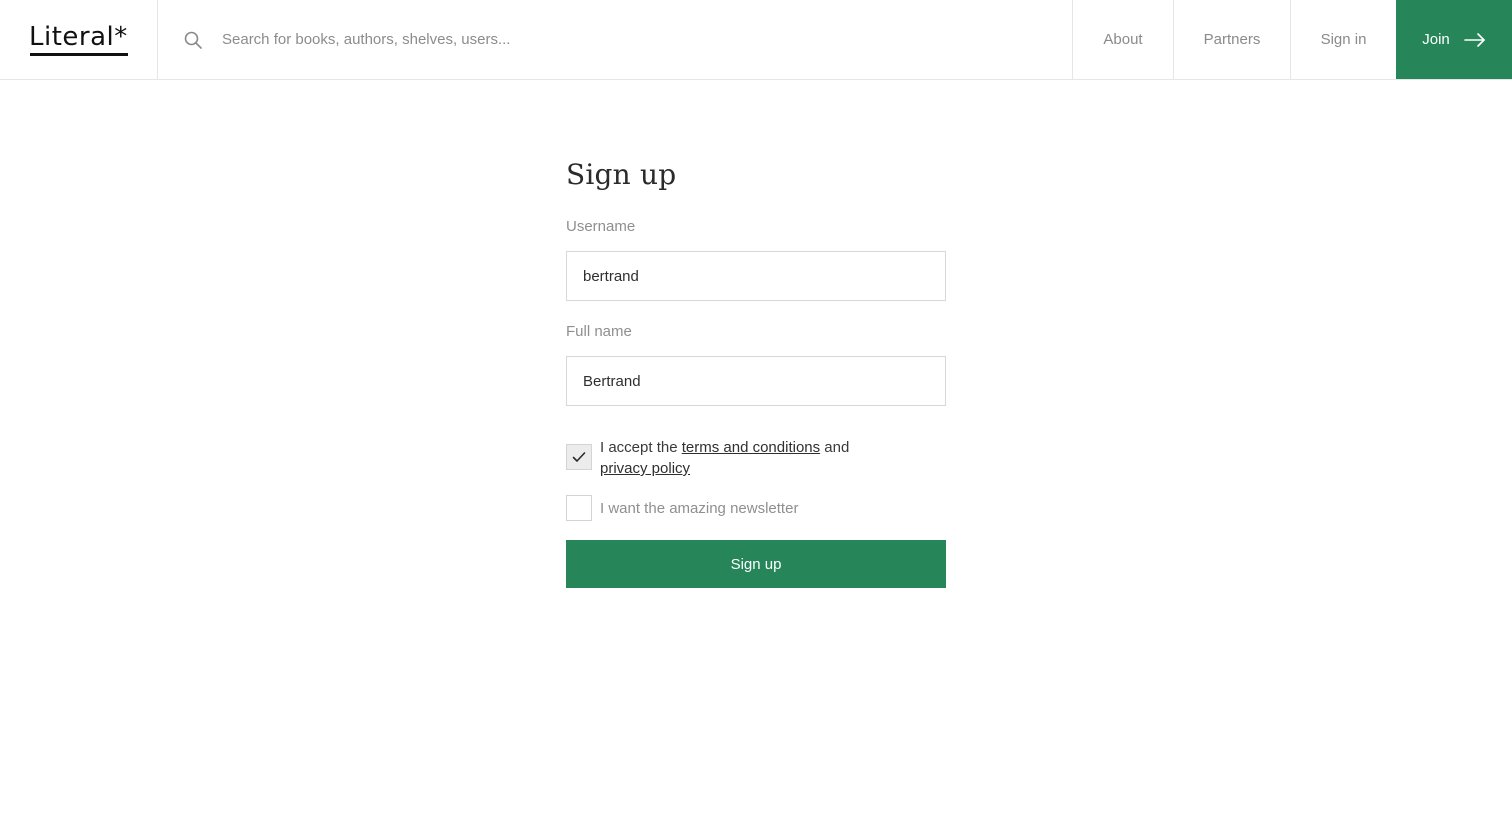  I want to click on logo-container: Literal*, so click(79, 39).